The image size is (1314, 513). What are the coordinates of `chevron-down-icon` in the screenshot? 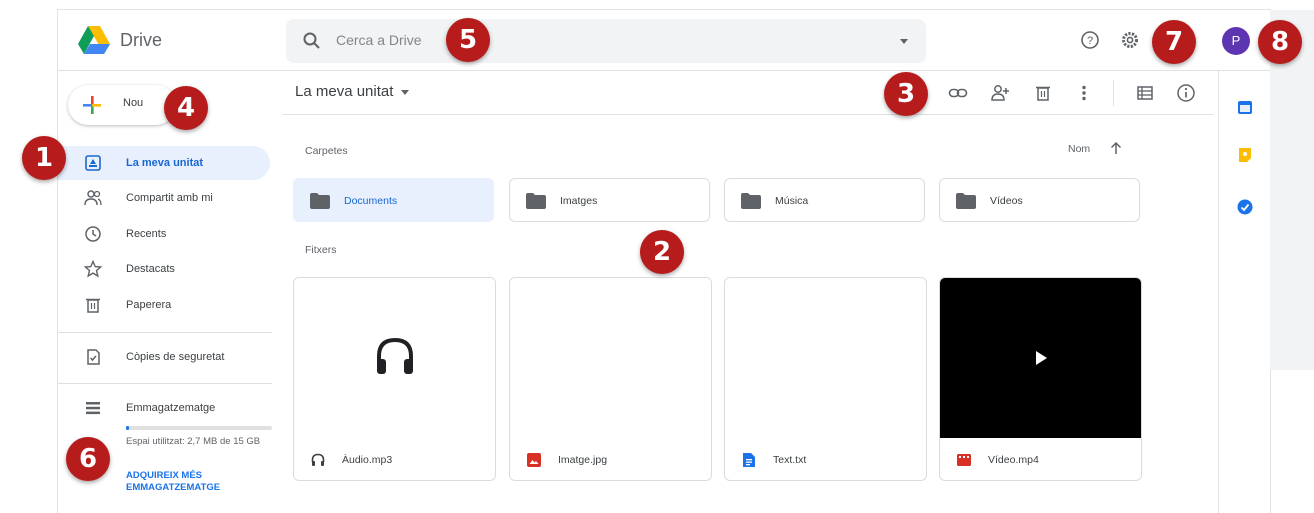 It's located at (405, 92).